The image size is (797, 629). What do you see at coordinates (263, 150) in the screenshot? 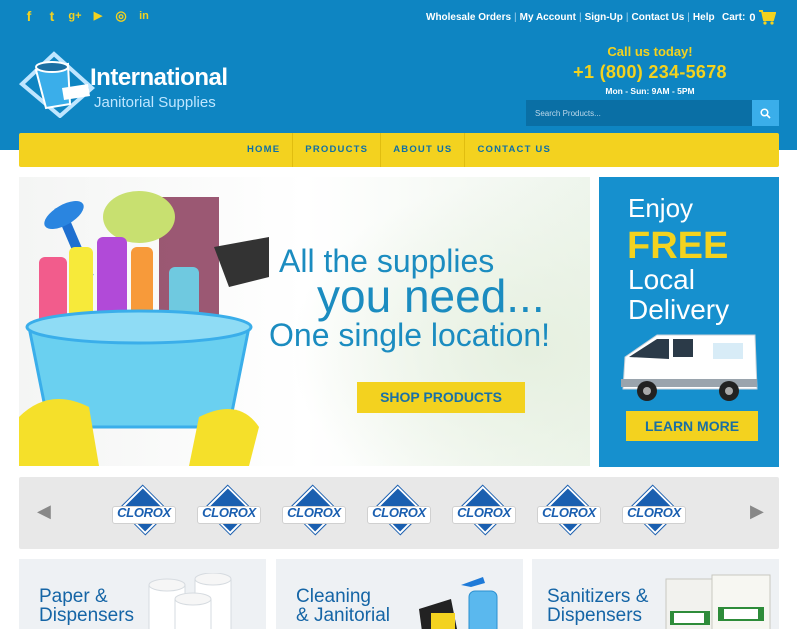
I see `nav-home: HOME` at bounding box center [263, 150].